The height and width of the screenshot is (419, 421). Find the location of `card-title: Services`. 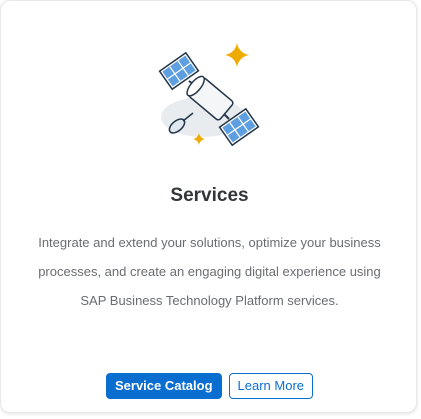

card-title: Services is located at coordinates (209, 195).